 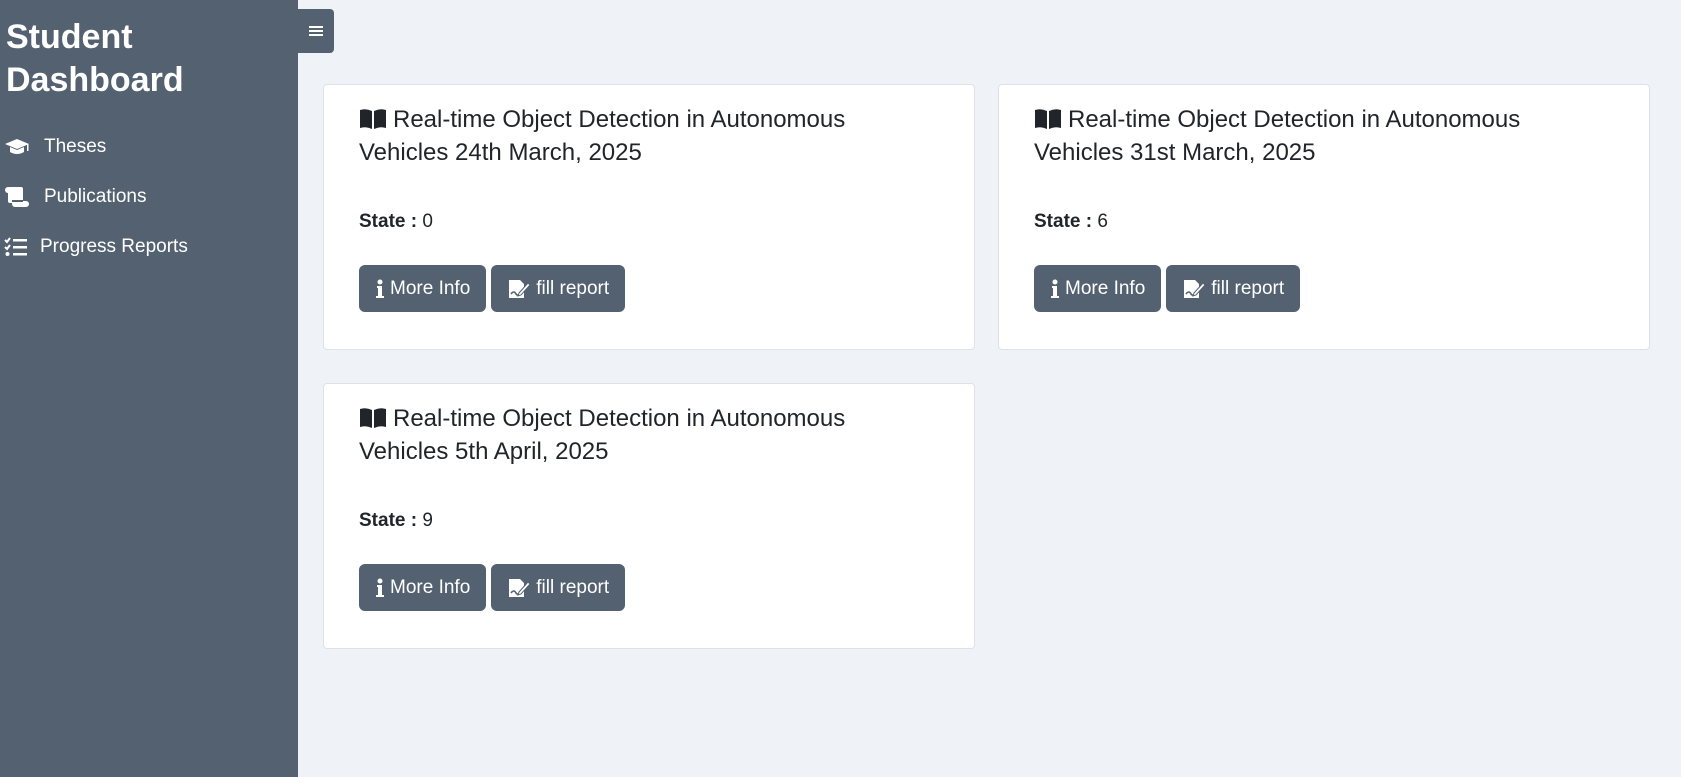 I want to click on sidebar-item-publications: Publications, so click(x=149, y=197).